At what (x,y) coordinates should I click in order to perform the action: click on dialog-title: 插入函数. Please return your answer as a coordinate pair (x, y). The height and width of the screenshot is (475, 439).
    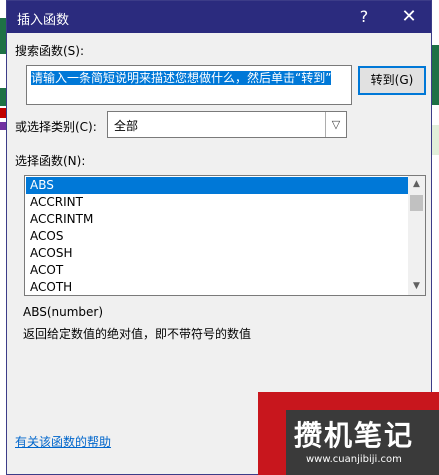
    Looking at the image, I should click on (43, 20).